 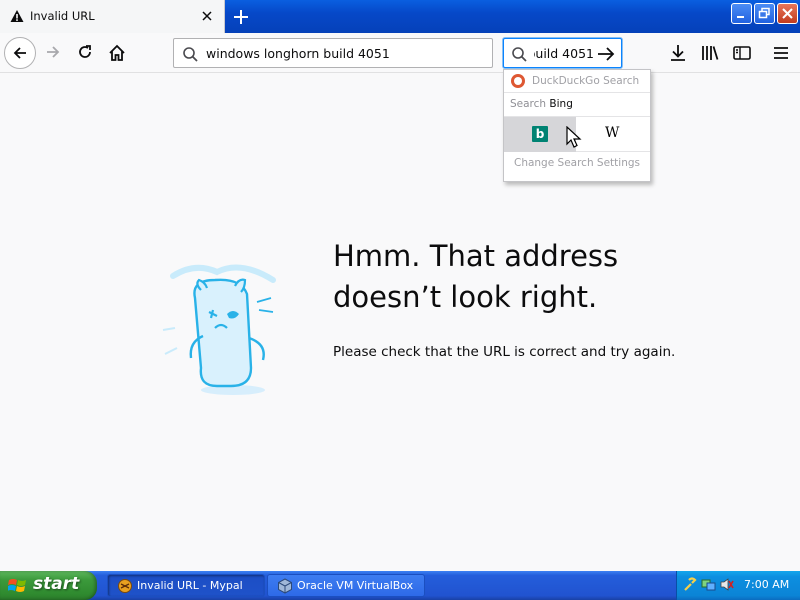 What do you see at coordinates (741, 13) in the screenshot?
I see `minimize-button` at bounding box center [741, 13].